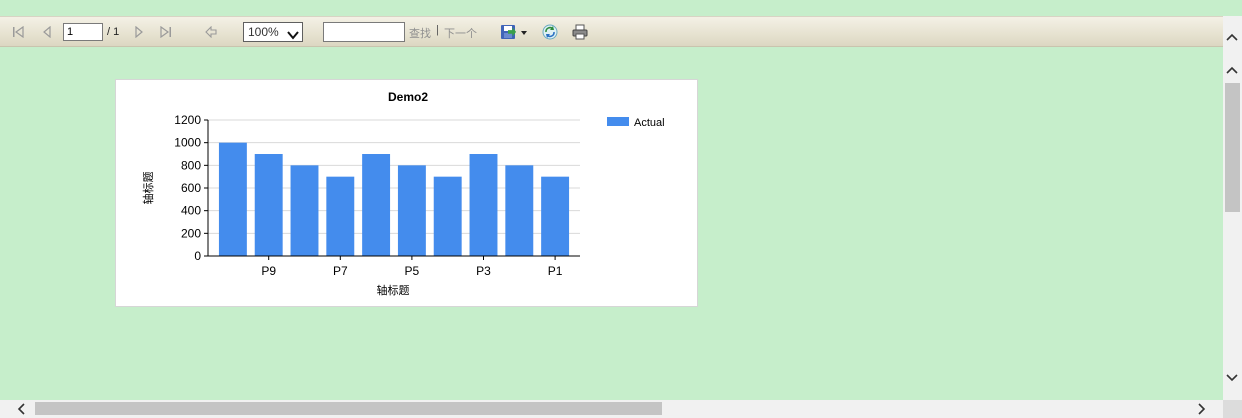 This screenshot has width=1242, height=418. What do you see at coordinates (514, 32) in the screenshot?
I see `save-icon` at bounding box center [514, 32].